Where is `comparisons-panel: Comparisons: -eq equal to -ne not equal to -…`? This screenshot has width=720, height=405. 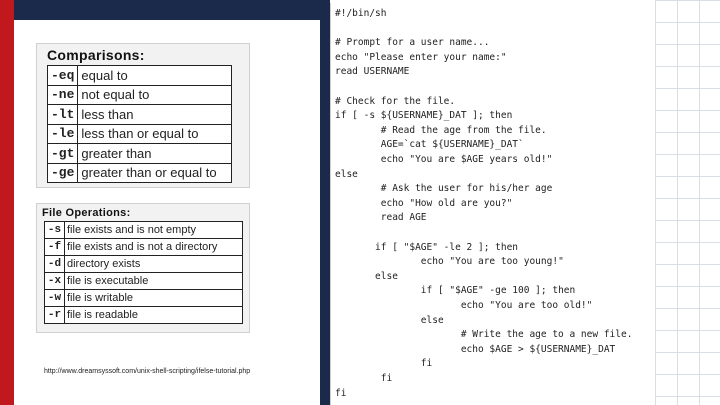
comparisons-panel: Comparisons: -eq equal to -ne not equal to -… is located at coordinates (143, 115).